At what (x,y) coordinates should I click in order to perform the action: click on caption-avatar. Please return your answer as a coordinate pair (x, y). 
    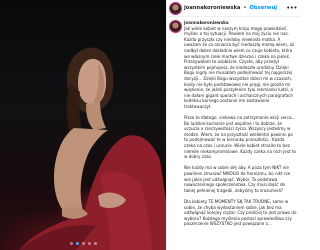
    Looking at the image, I should click on (175, 26).